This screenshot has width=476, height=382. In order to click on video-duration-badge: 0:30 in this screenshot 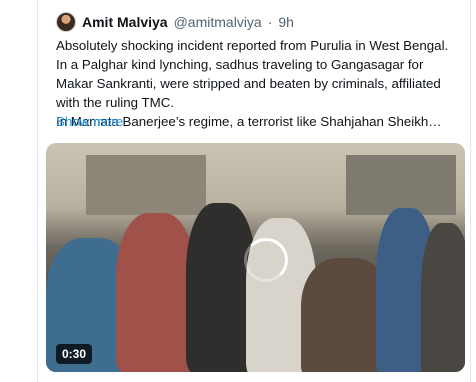, I will do `click(74, 354)`.